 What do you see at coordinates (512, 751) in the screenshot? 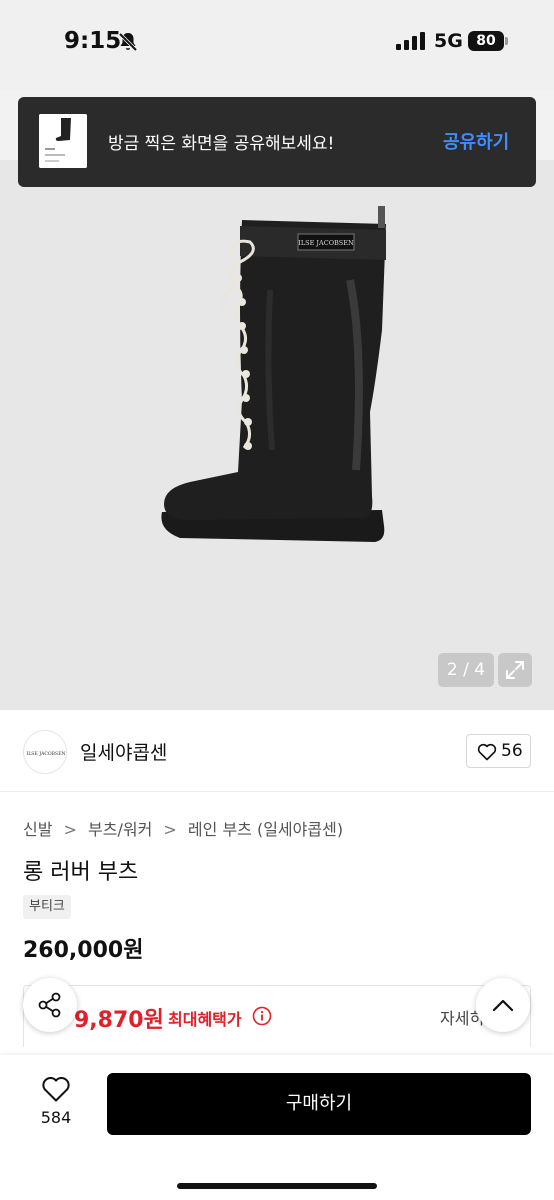
I see `brand-like-count: 56` at bounding box center [512, 751].